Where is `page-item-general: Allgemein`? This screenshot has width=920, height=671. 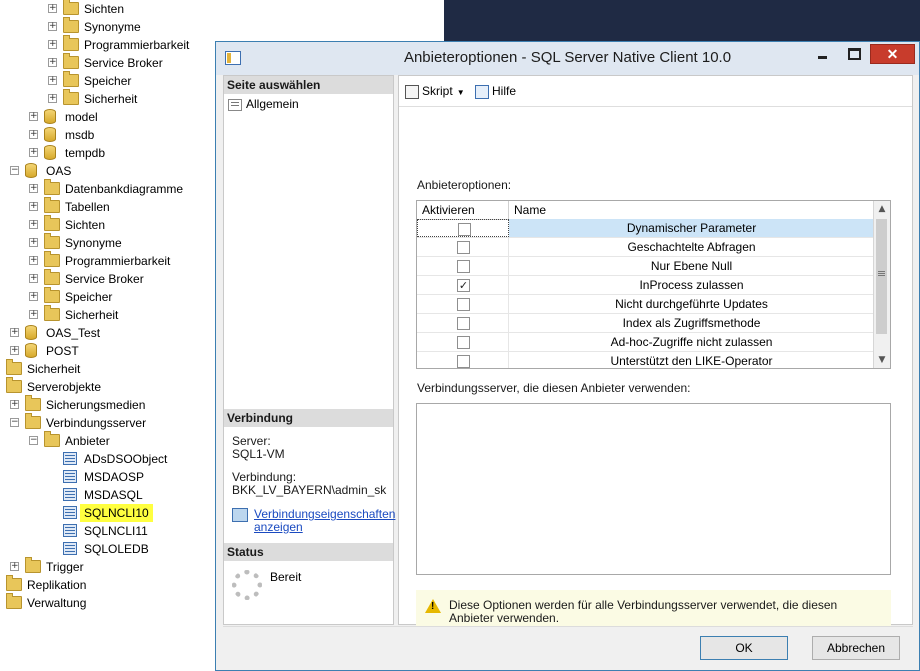
page-item-general: Allgemein is located at coordinates (263, 104).